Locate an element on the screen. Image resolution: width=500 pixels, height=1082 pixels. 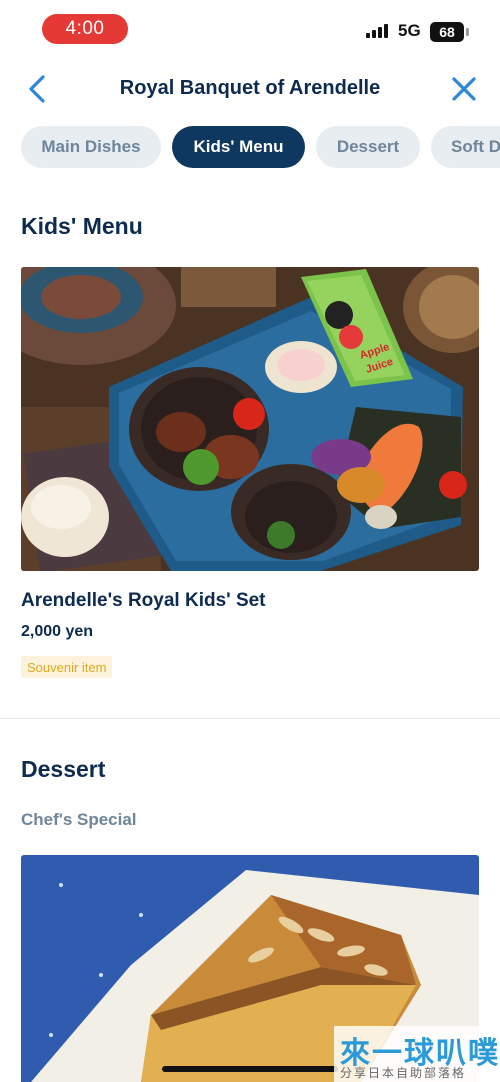
tab-main-dishes: Main Dishes is located at coordinates (91, 147).